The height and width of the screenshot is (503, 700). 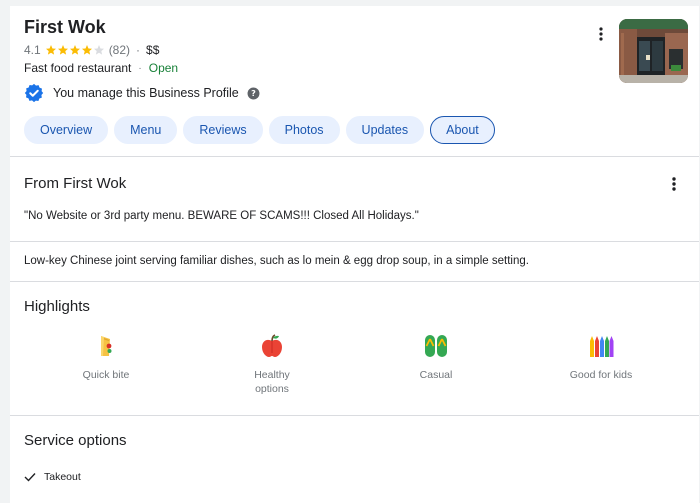 I want to click on tab-about: About, so click(x=462, y=130).